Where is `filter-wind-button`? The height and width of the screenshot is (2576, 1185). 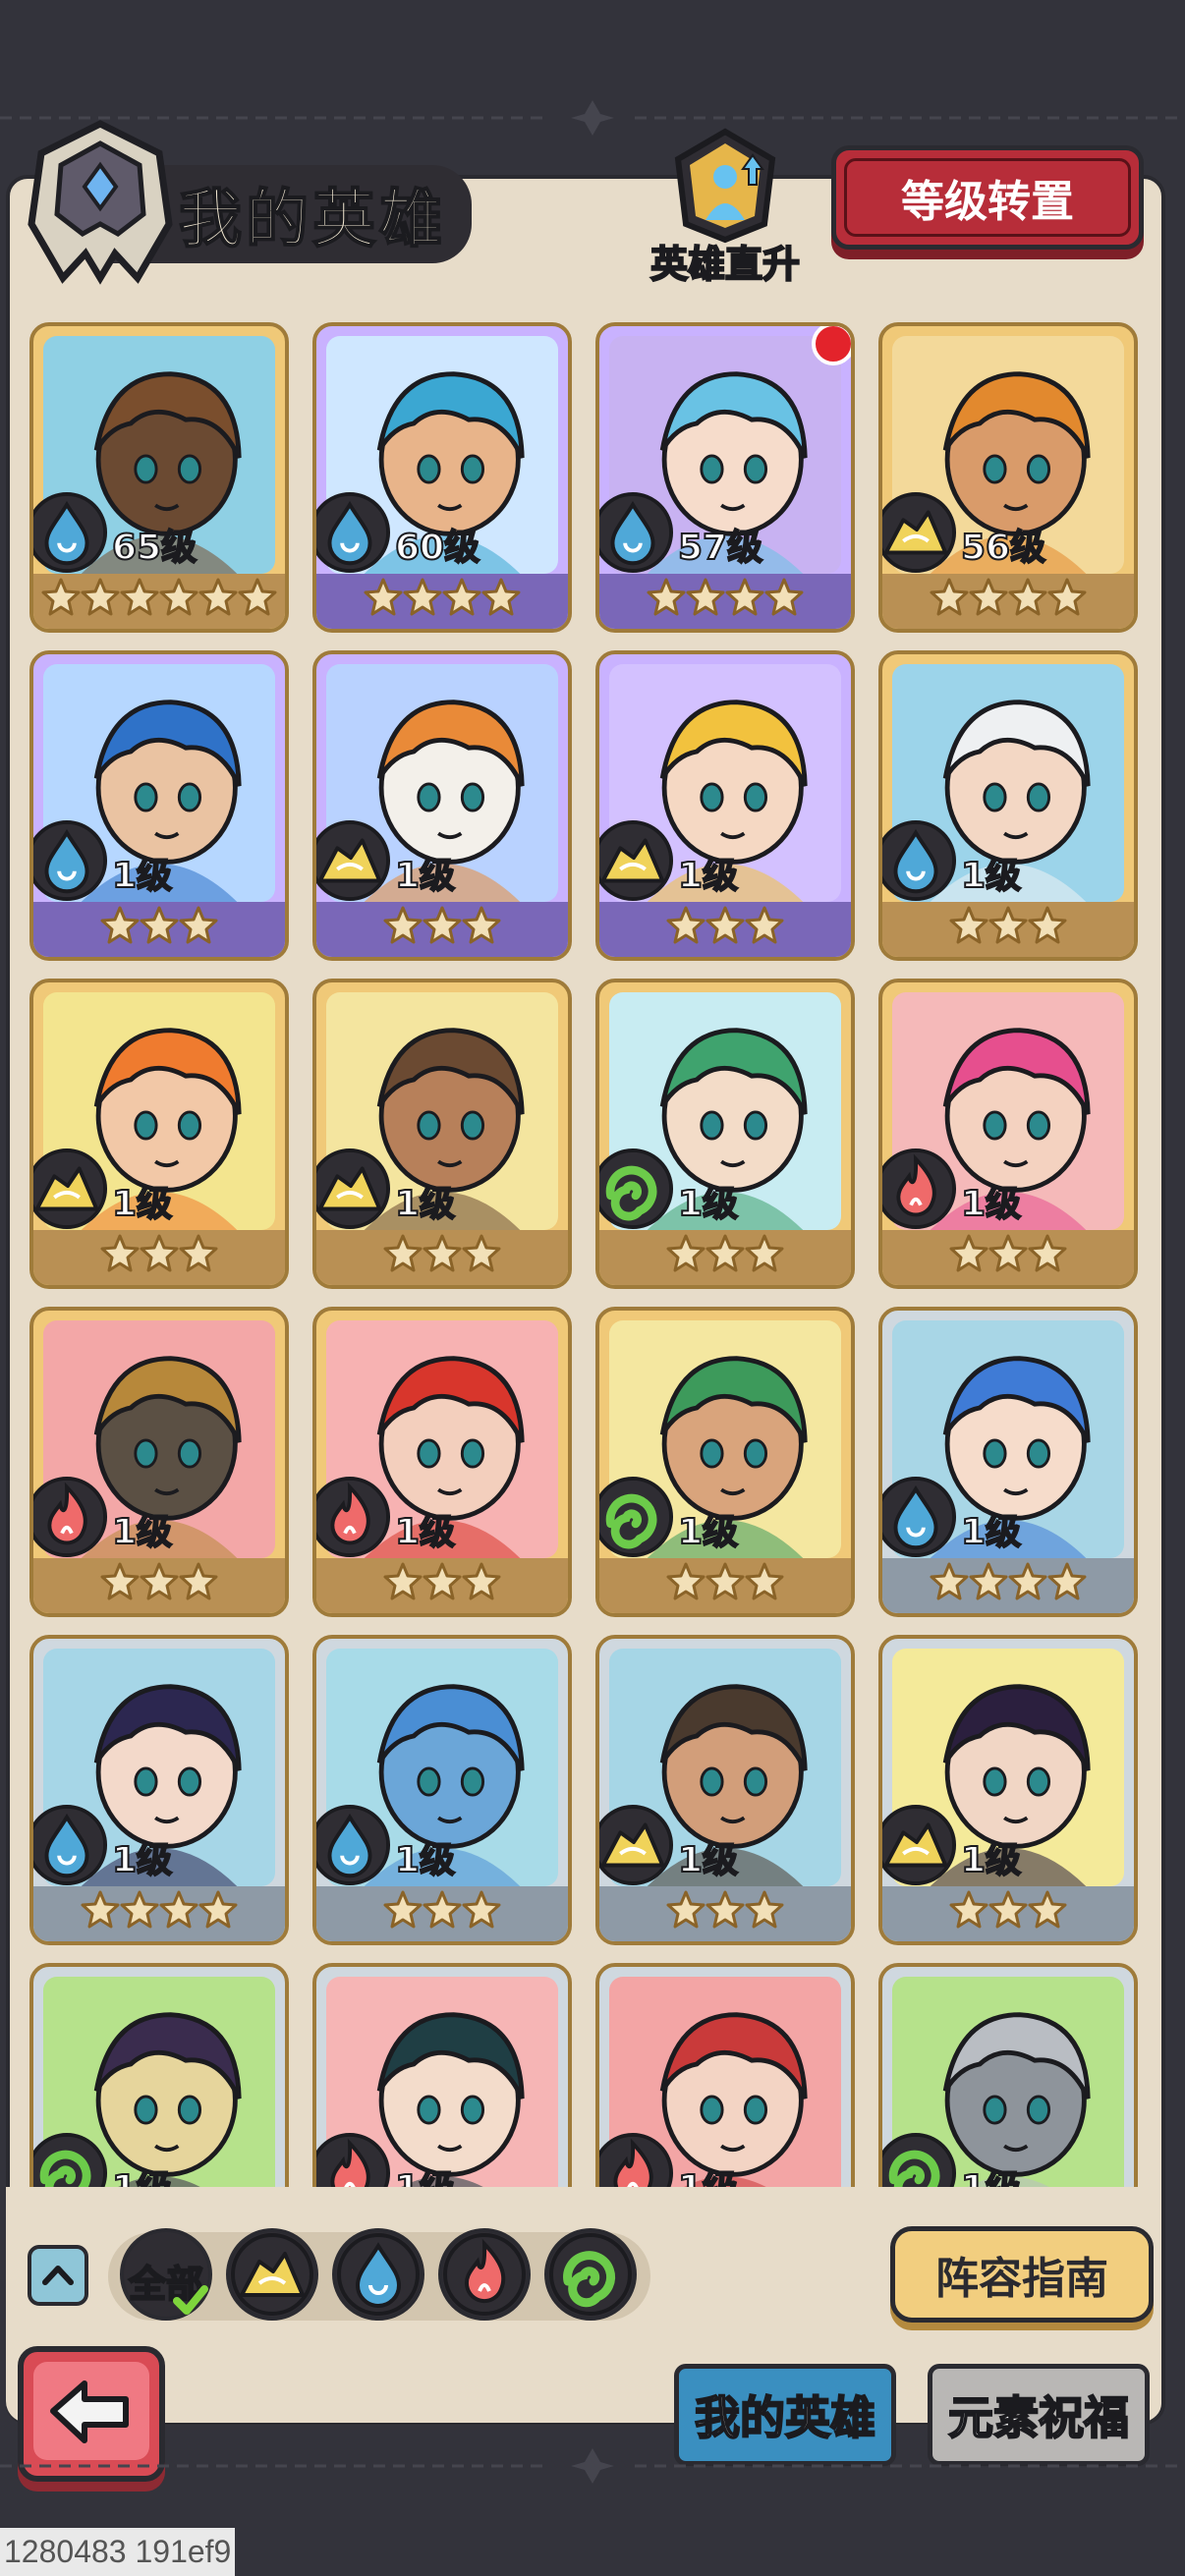
filter-wind-button is located at coordinates (591, 2274).